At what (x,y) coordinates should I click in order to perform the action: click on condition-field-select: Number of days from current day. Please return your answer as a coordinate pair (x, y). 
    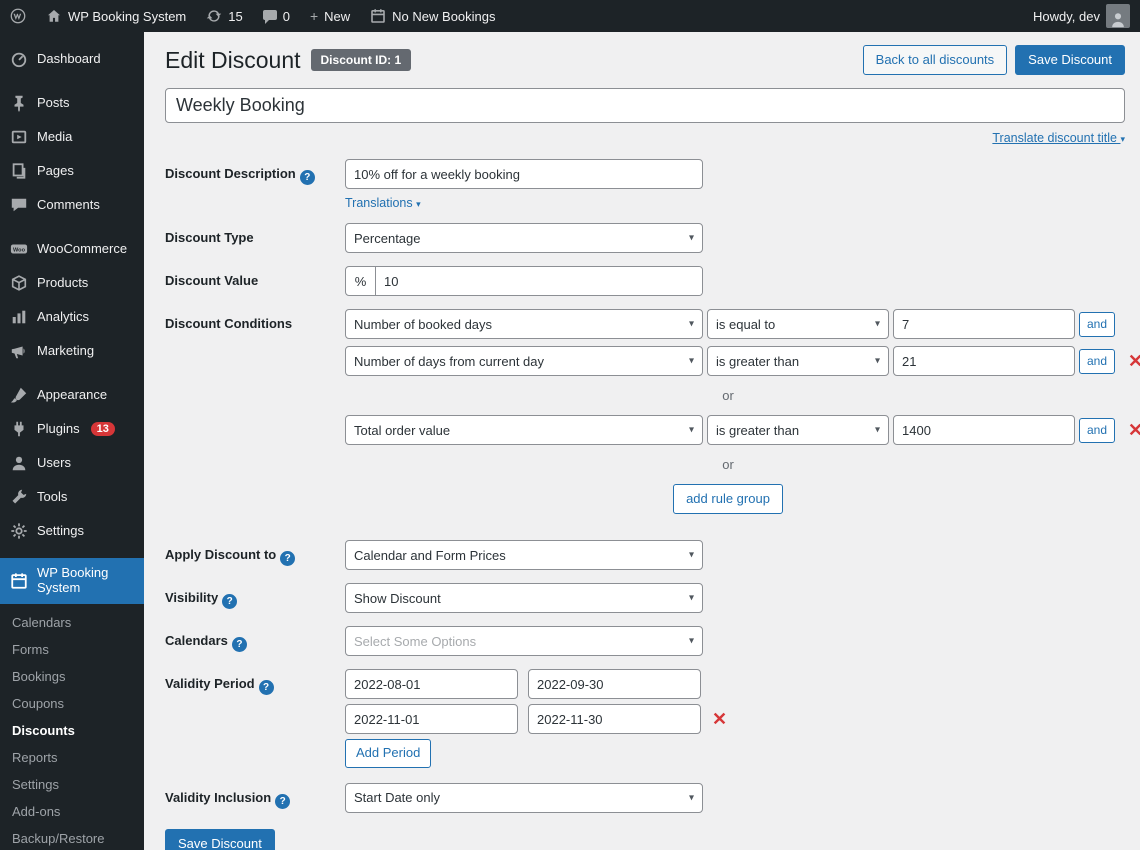
    Looking at the image, I should click on (524, 361).